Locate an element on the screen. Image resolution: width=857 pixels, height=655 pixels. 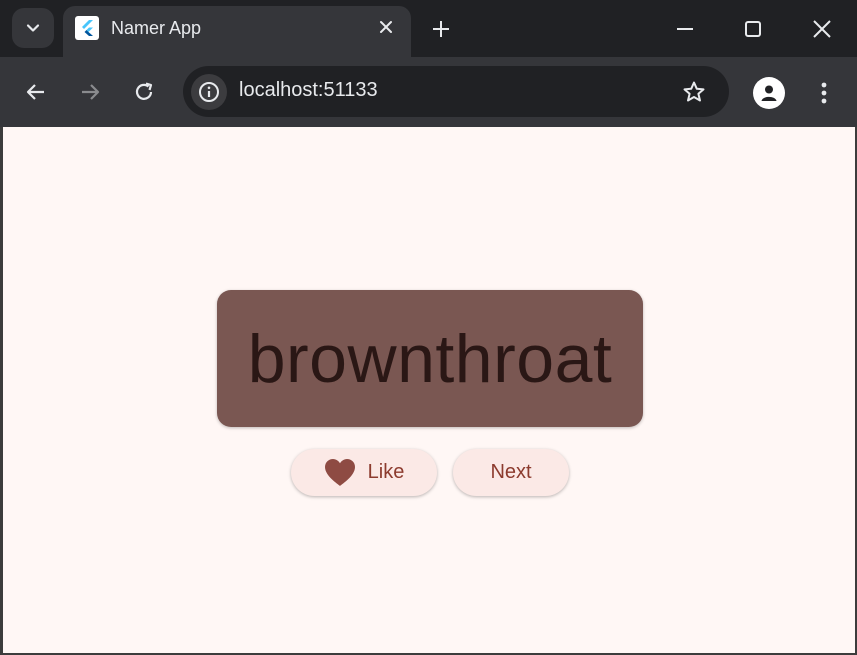
back-arrow-icon is located at coordinates (35, 92).